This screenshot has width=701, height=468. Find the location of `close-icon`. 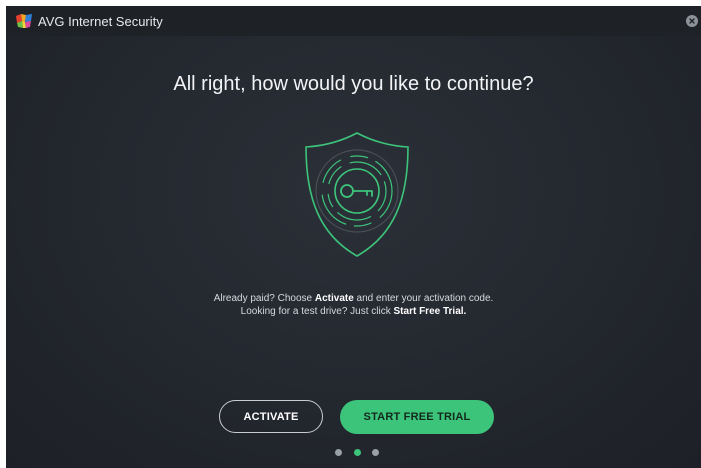

close-icon is located at coordinates (692, 21).